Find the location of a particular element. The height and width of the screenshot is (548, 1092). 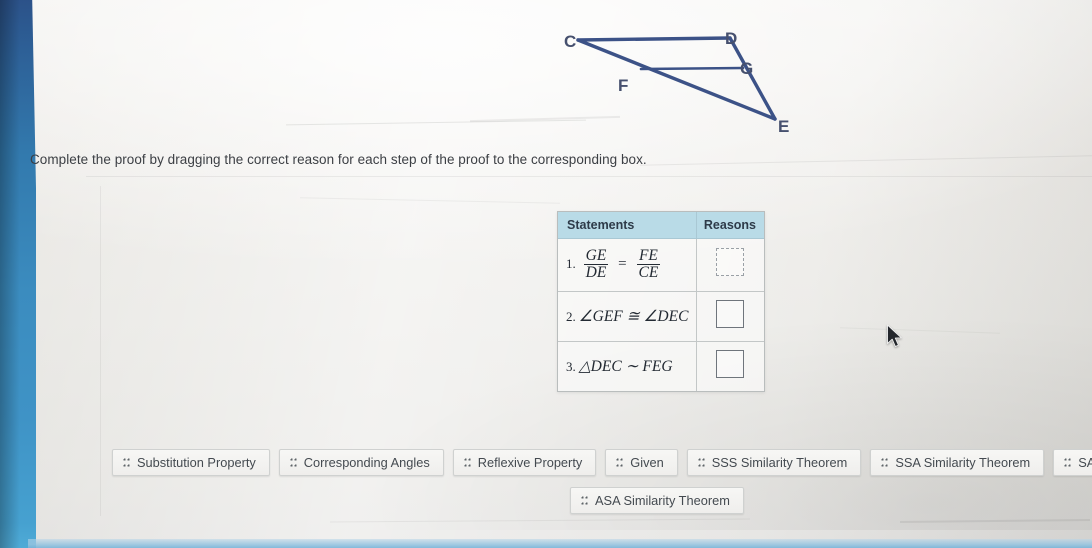

answer-chip-label: Corresponding Angles is located at coordinates (366, 462).